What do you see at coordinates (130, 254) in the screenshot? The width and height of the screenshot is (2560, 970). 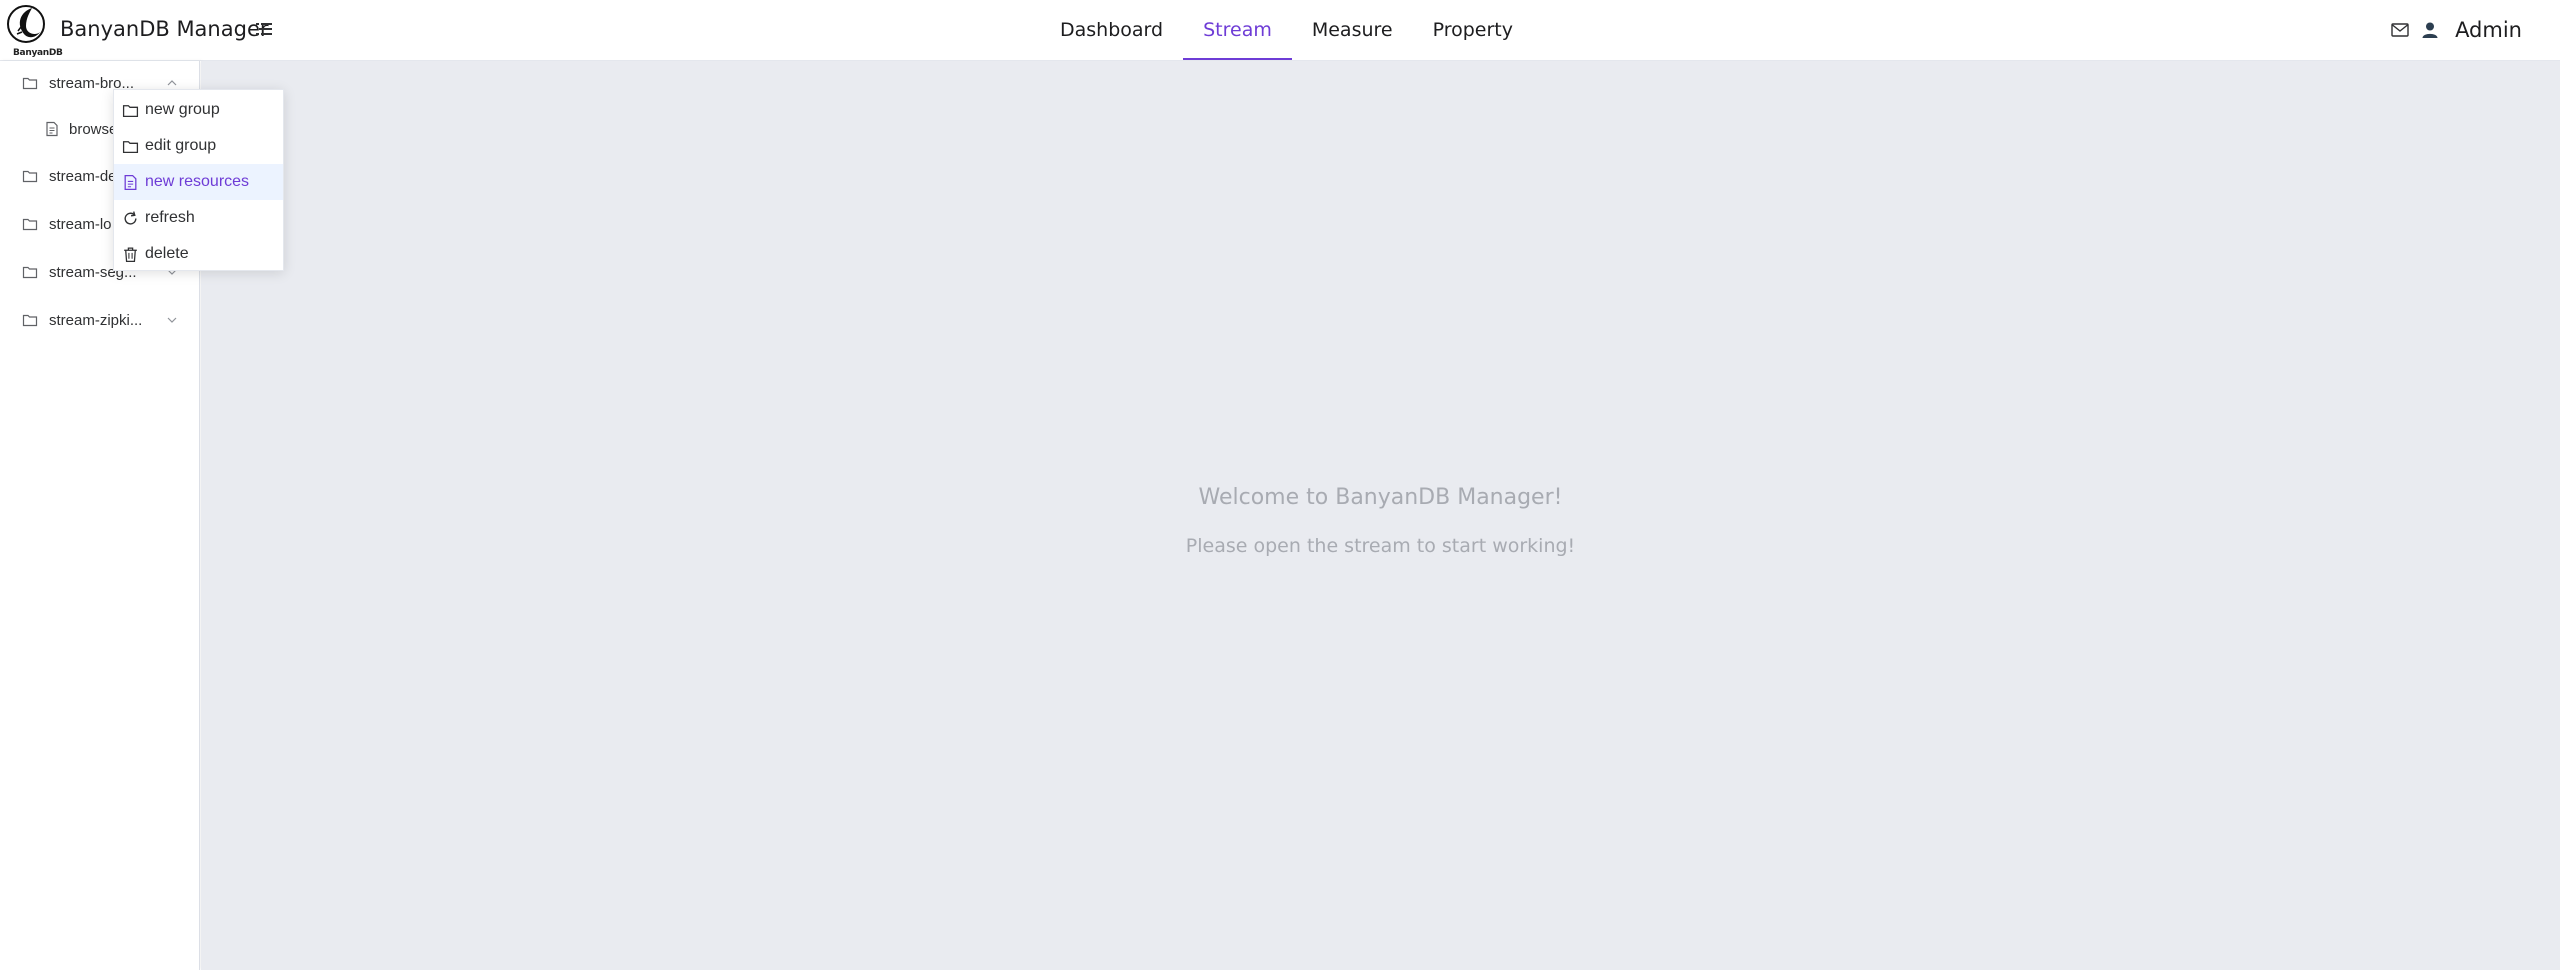 I see `trash-icon` at bounding box center [130, 254].